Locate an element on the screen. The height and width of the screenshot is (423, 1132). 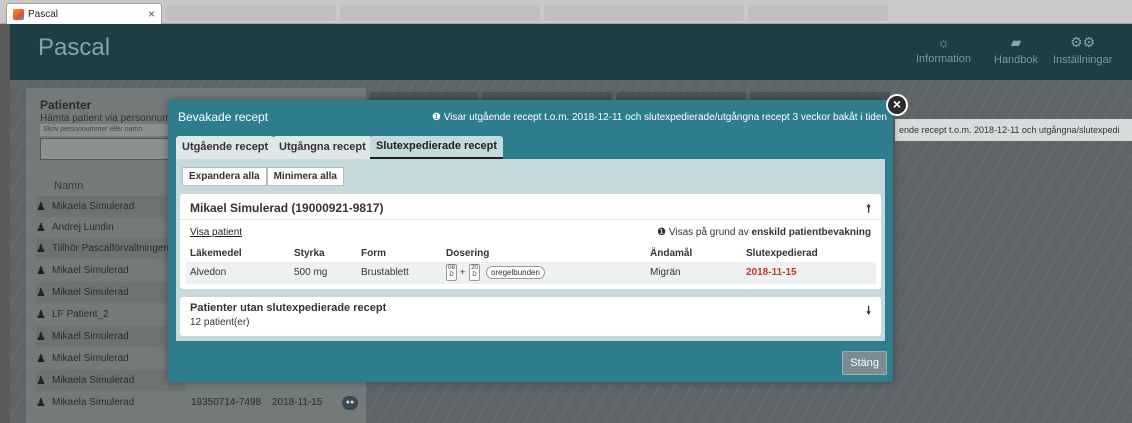
close-button: Stäng is located at coordinates (864, 363).